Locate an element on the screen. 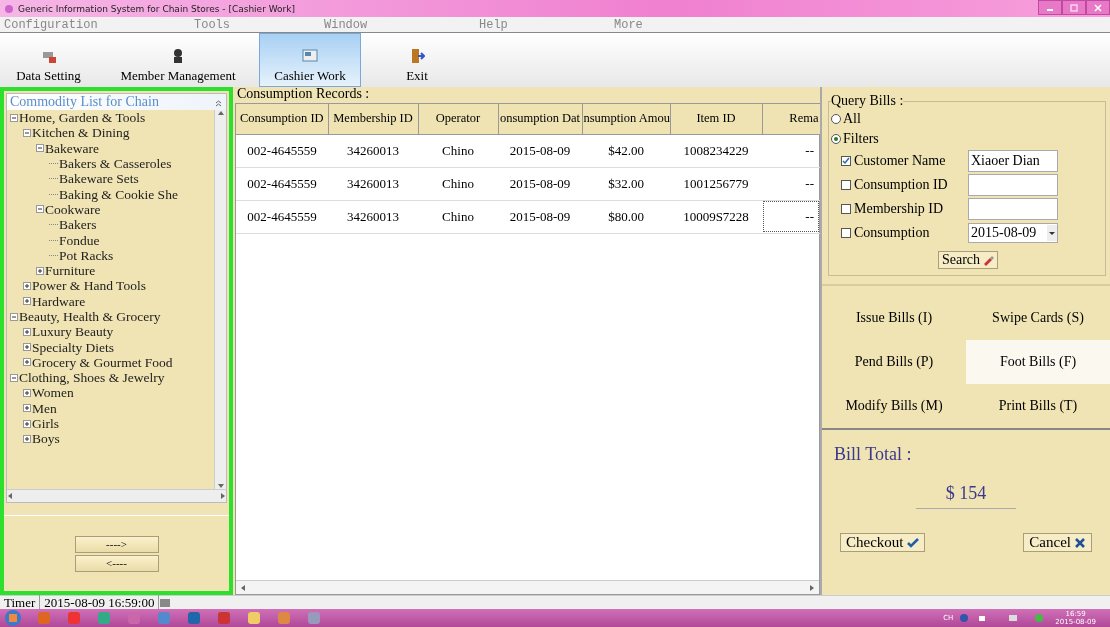 This screenshot has width=1110, height=627. tree-item: Power & Hand Tools is located at coordinates (89, 286).